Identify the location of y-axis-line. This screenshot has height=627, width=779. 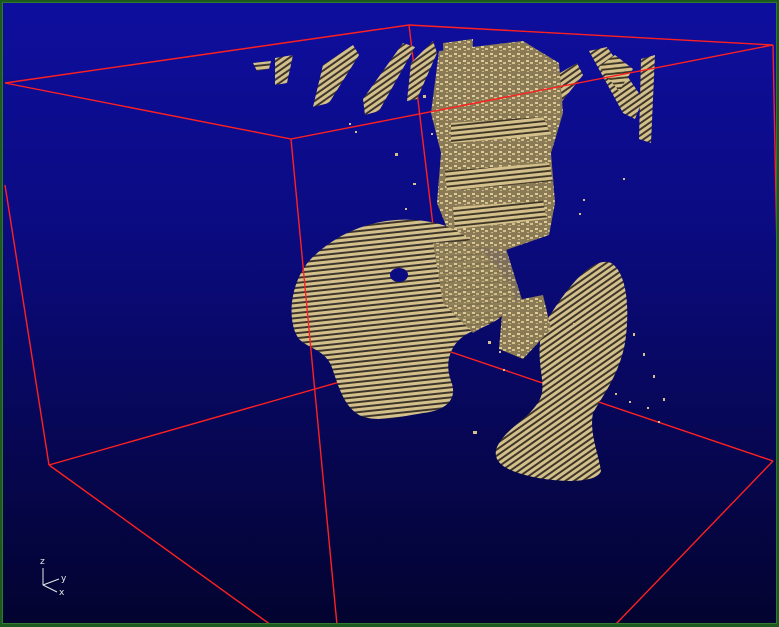
(51, 582).